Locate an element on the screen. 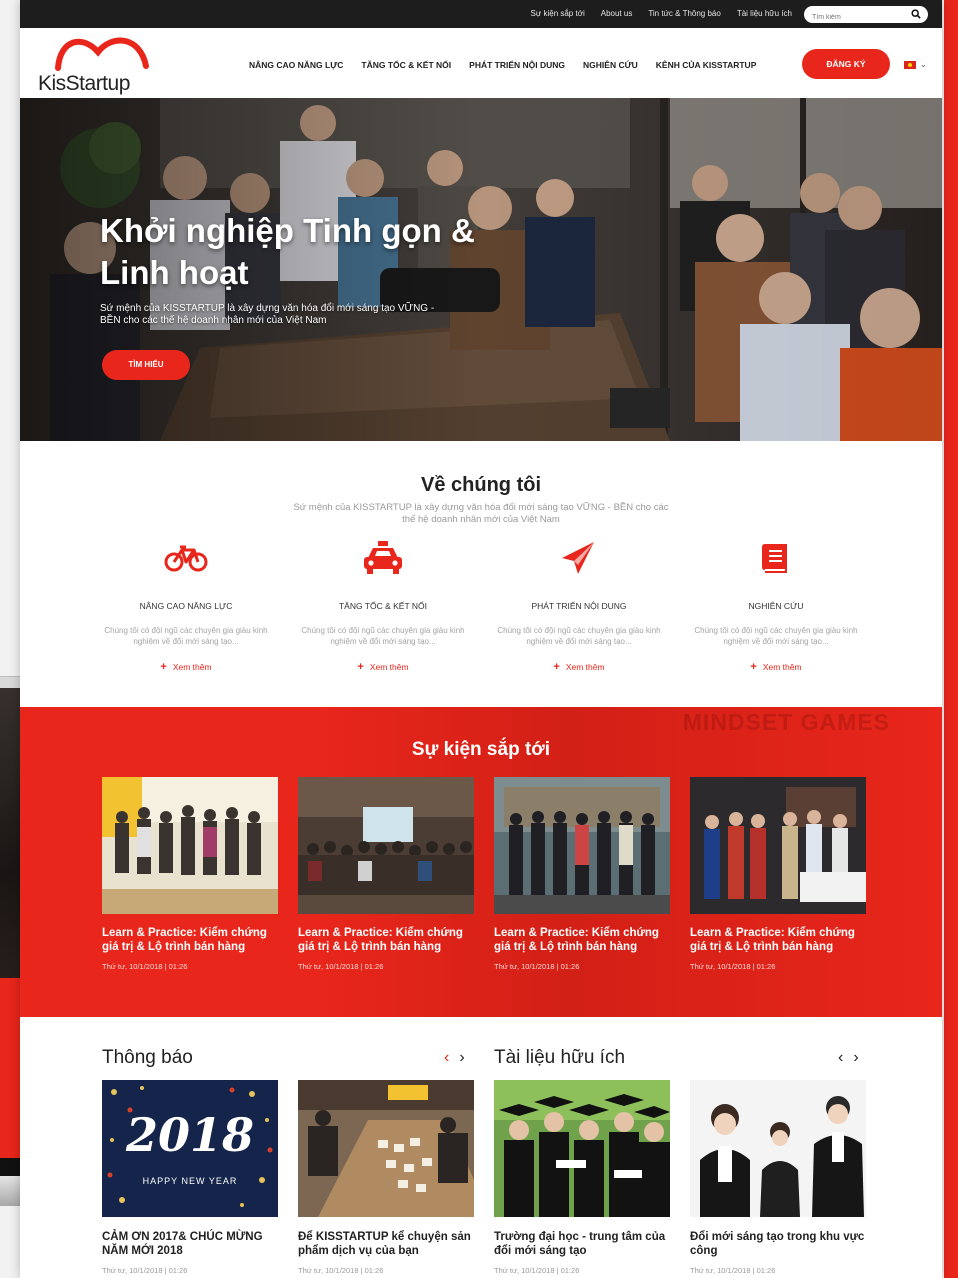 This screenshot has height=1278, width=958. chevron-down-icon: ⌄ is located at coordinates (923, 64).